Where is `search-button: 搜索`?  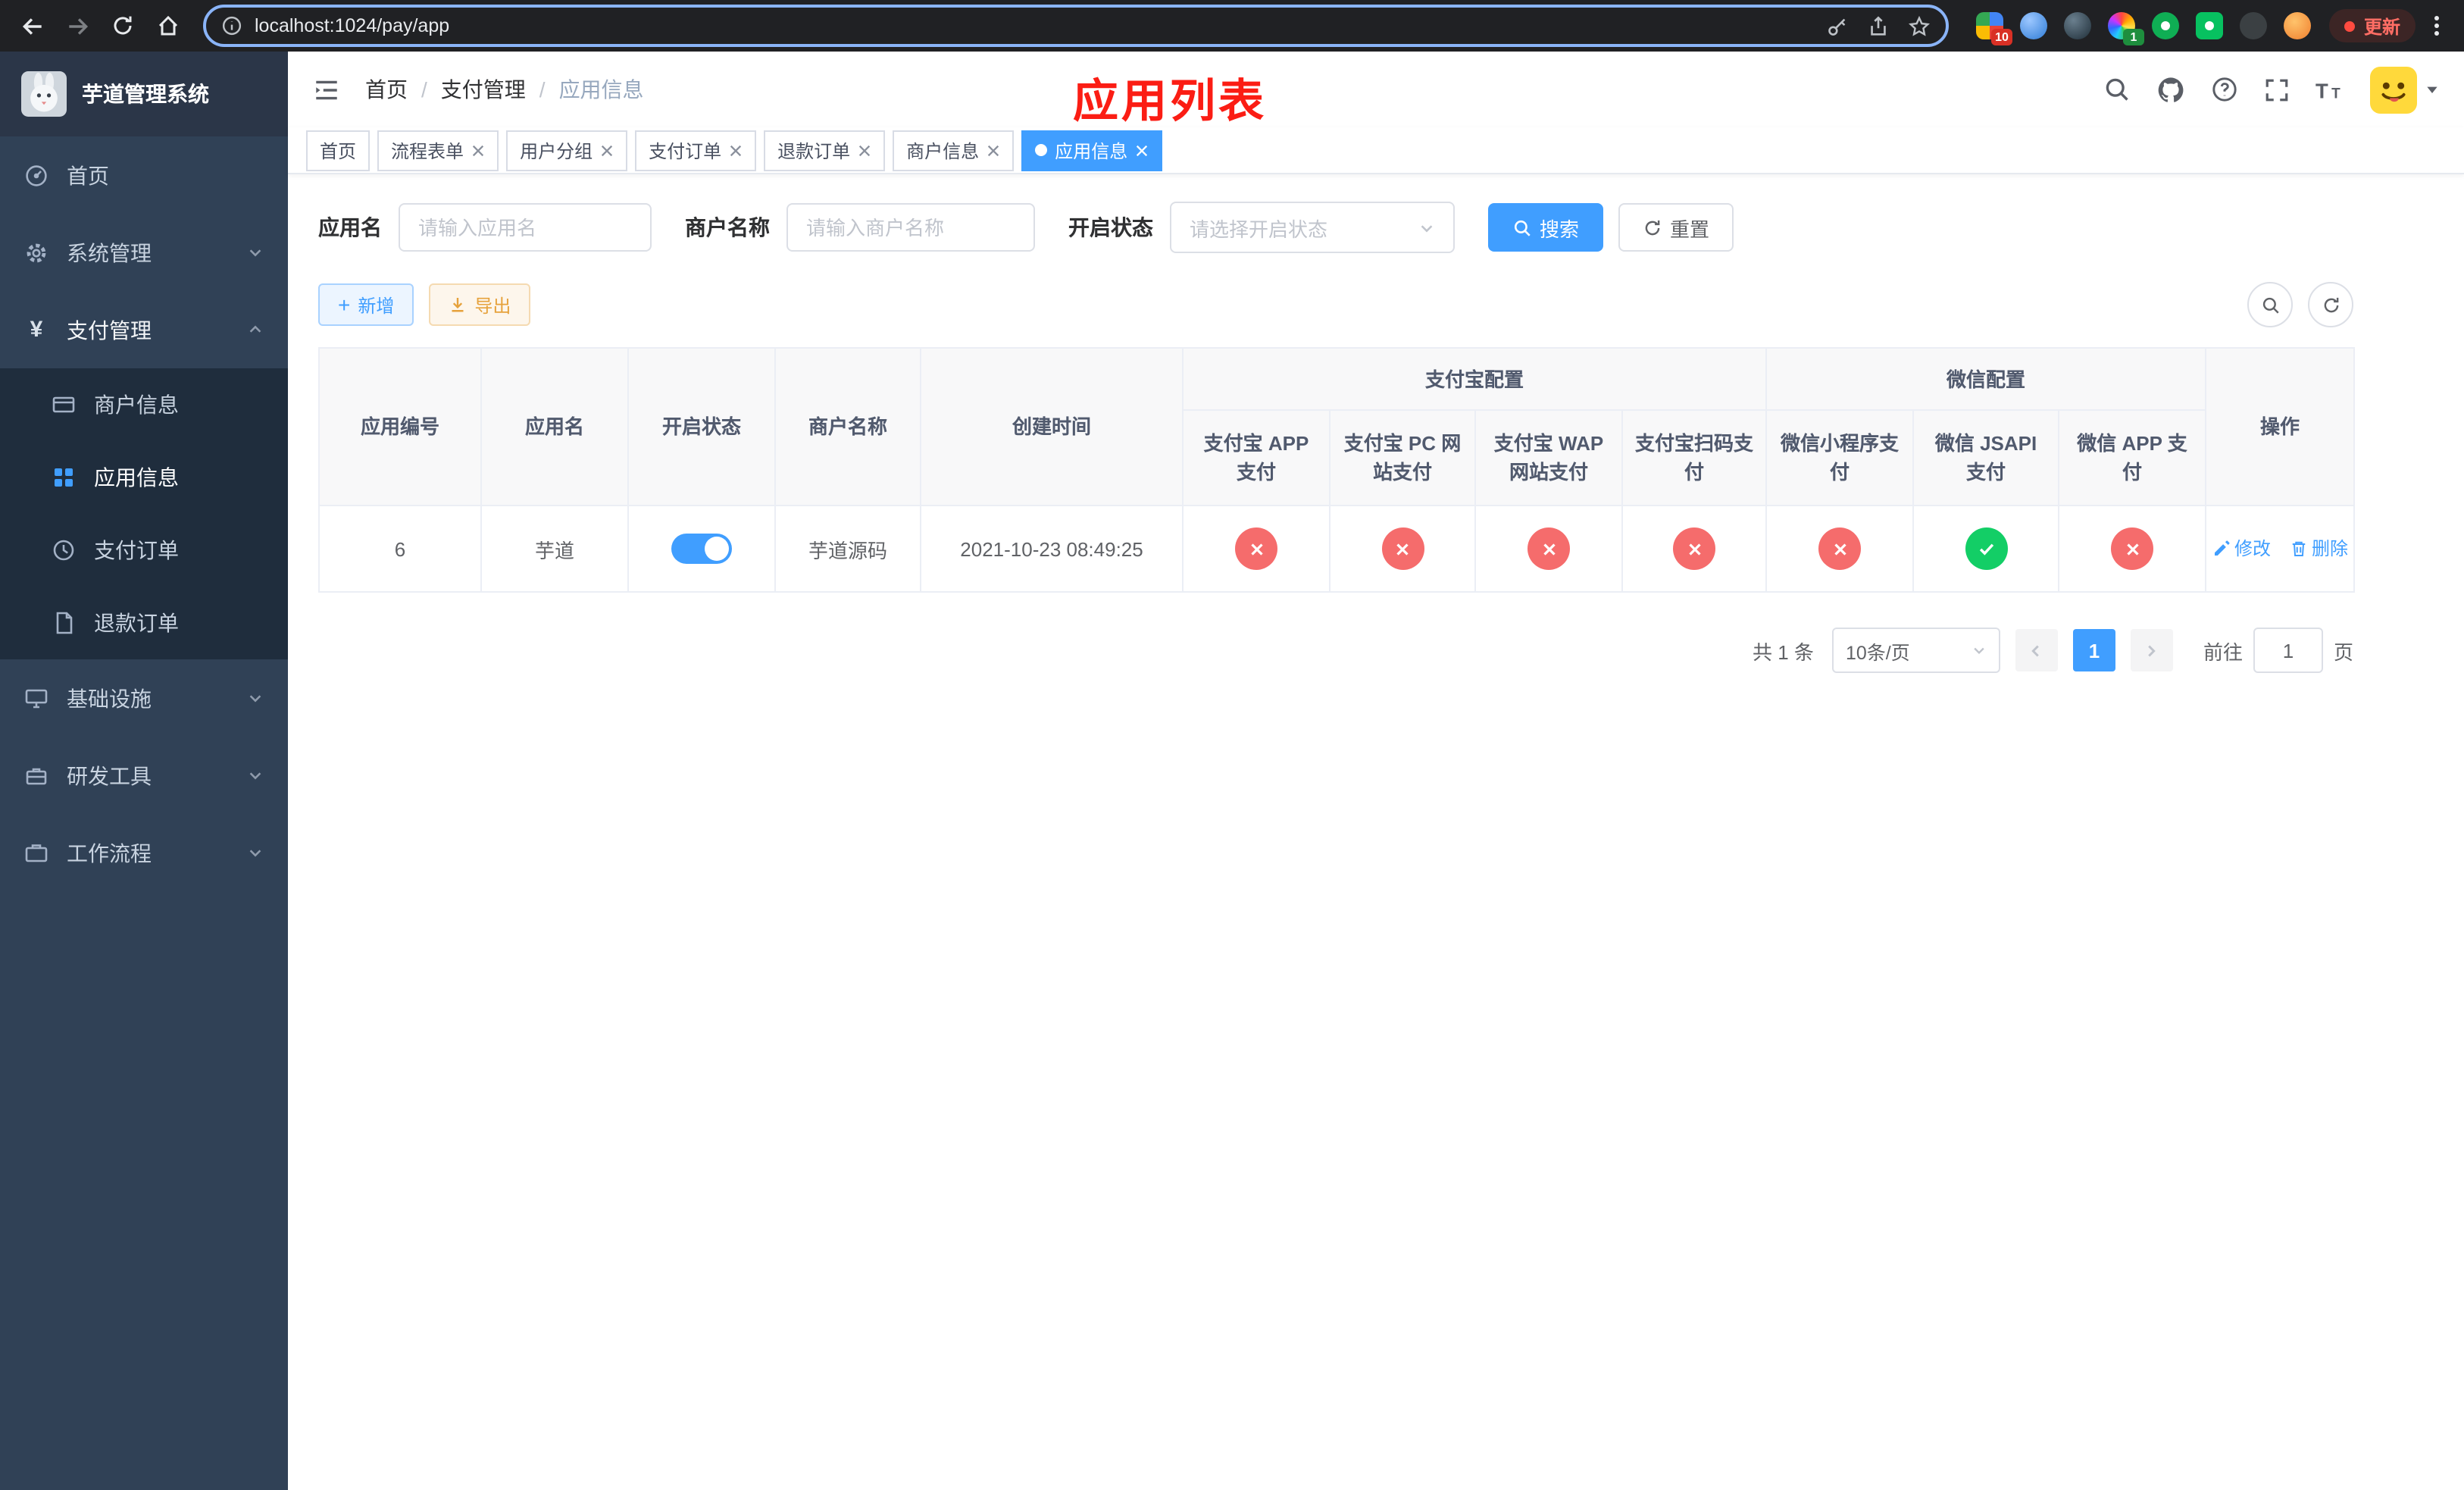 search-button: 搜索 is located at coordinates (1546, 227).